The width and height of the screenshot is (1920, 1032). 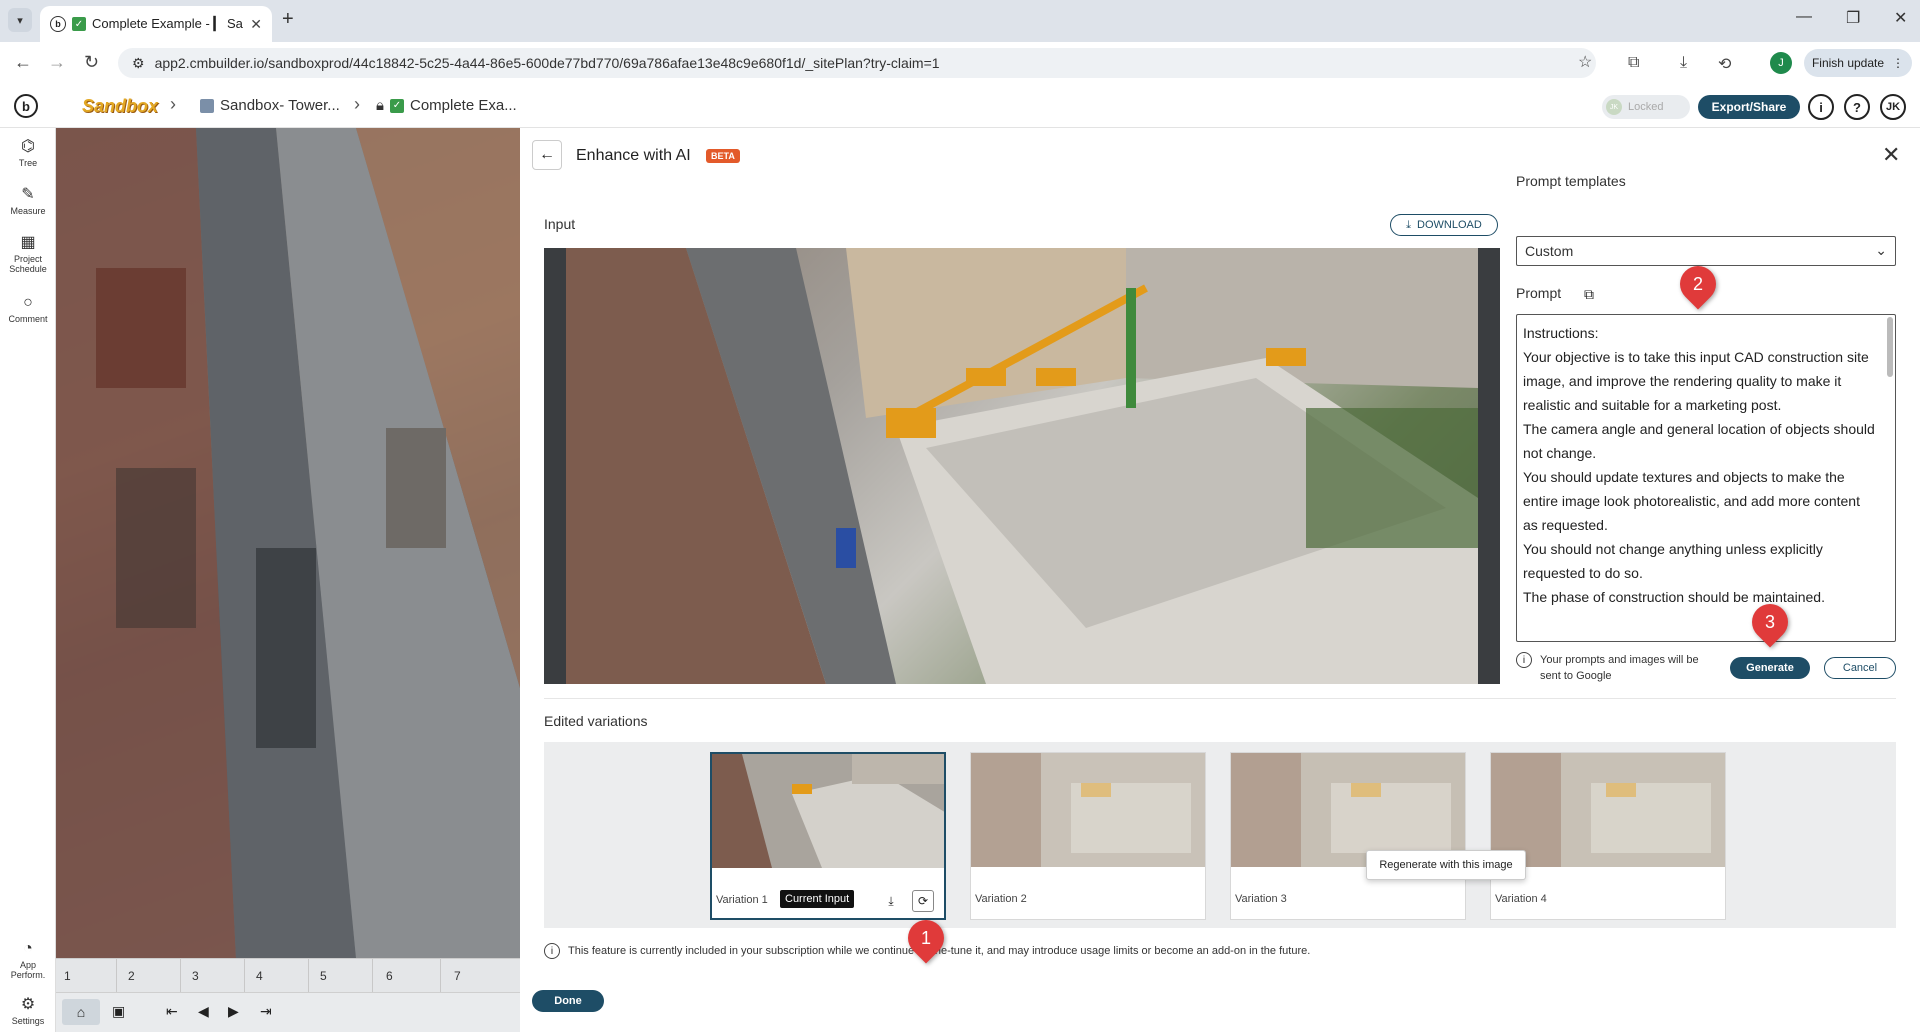 I want to click on privacy-note-line-2: sent to Google, so click(x=1576, y=676).